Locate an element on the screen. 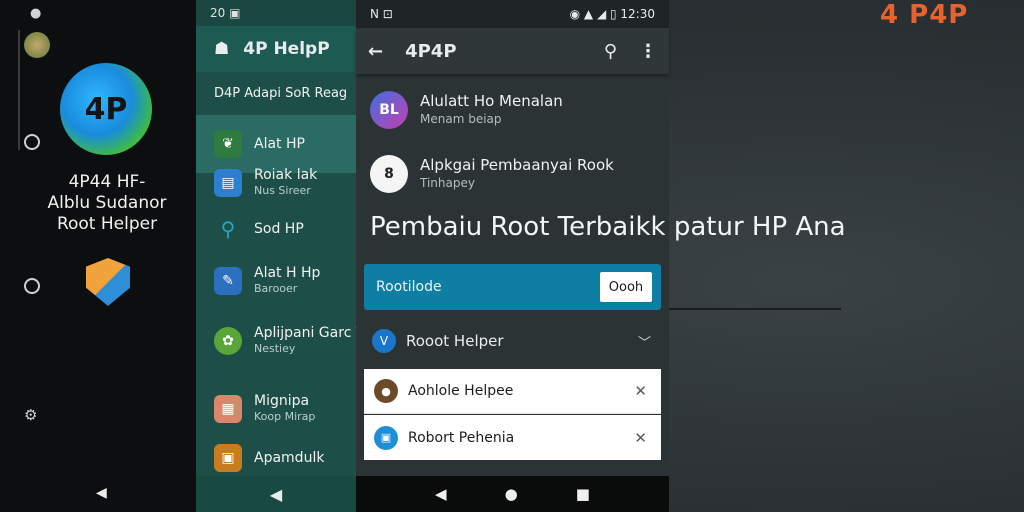  drawer-item-3: ✎ Alat H Hp Barooer is located at coordinates (276, 281).